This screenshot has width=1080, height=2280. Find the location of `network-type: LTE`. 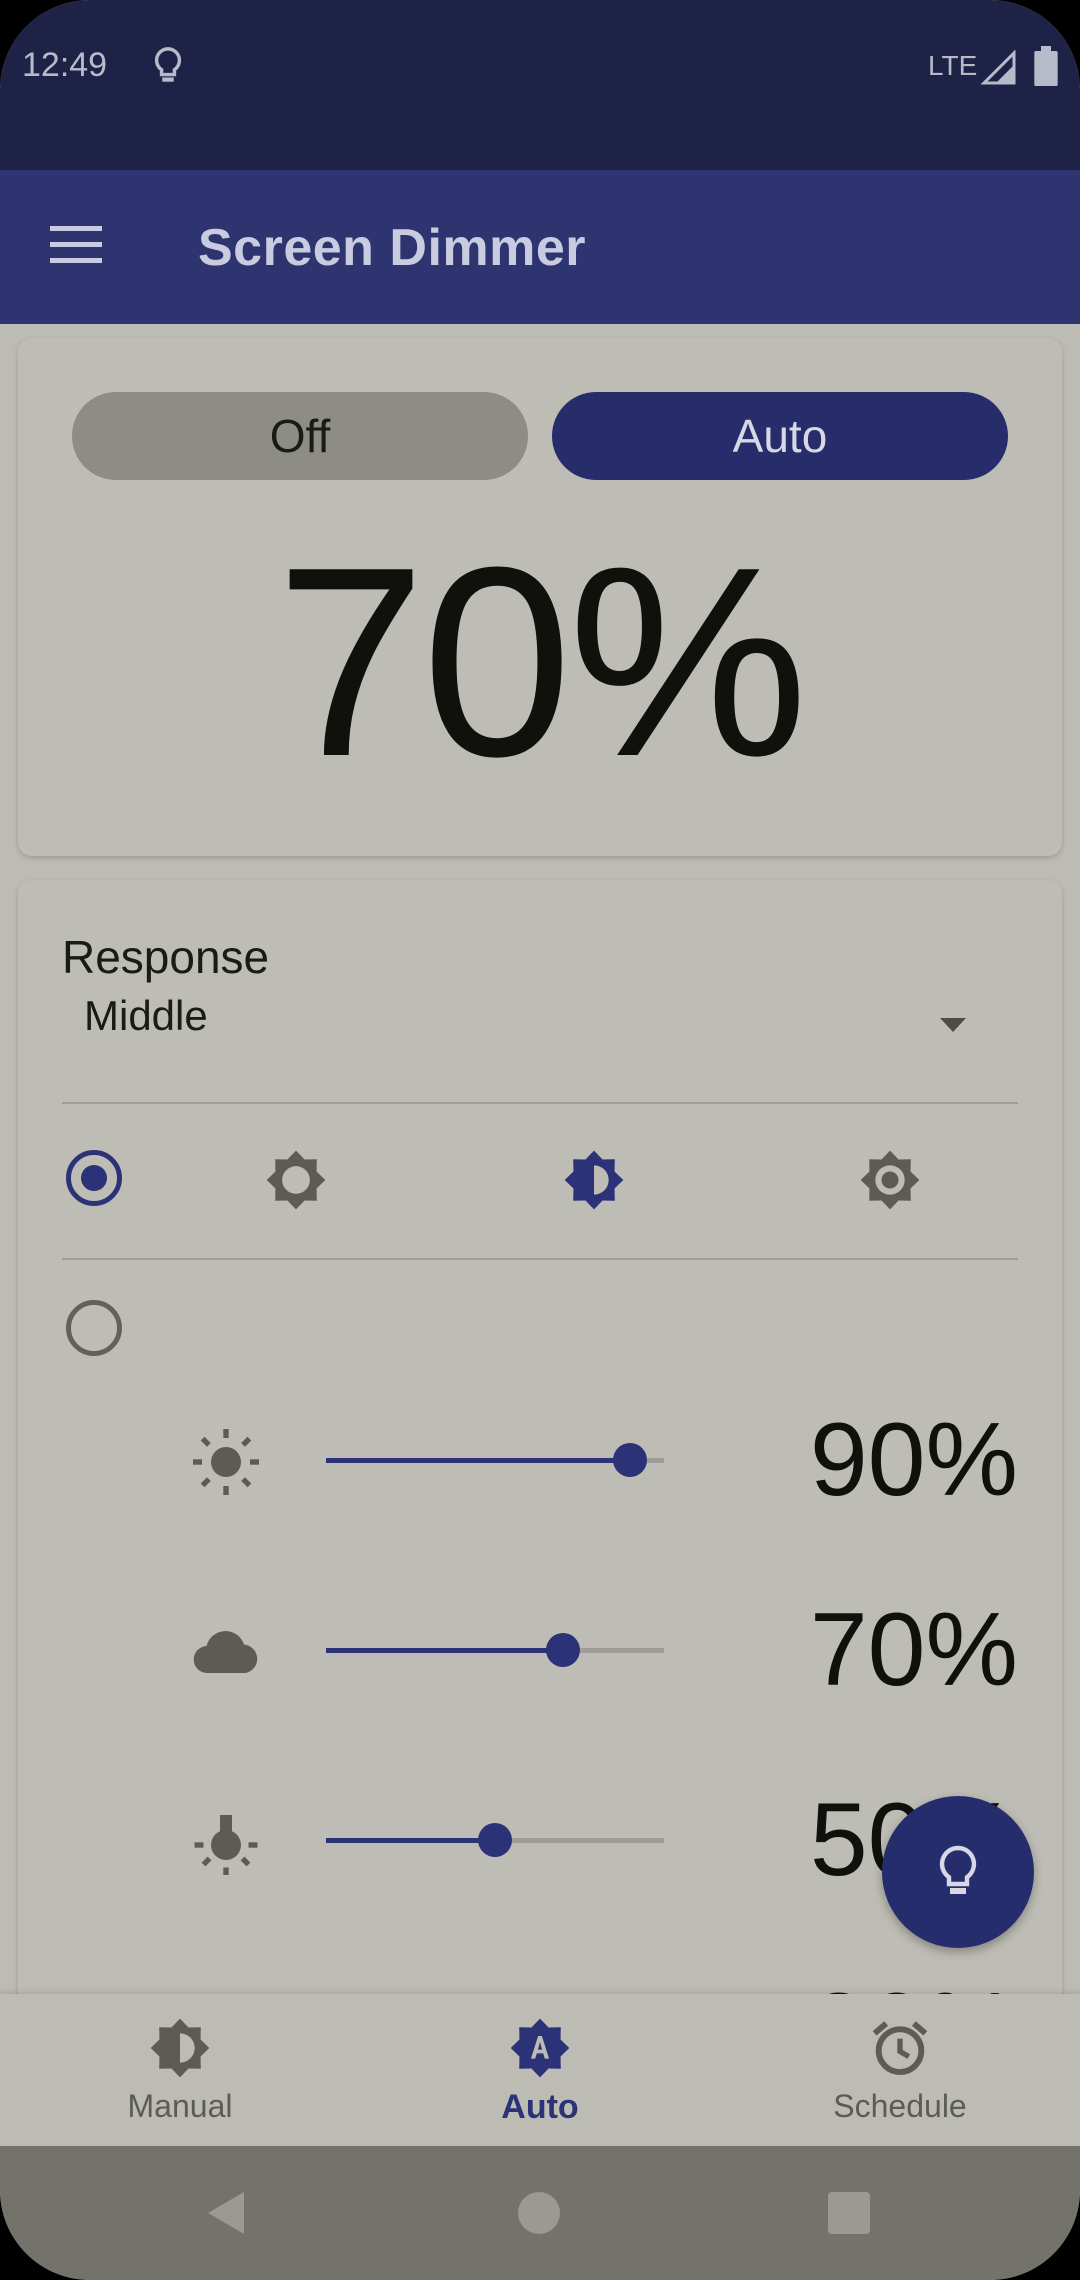

network-type: LTE is located at coordinates (953, 65).